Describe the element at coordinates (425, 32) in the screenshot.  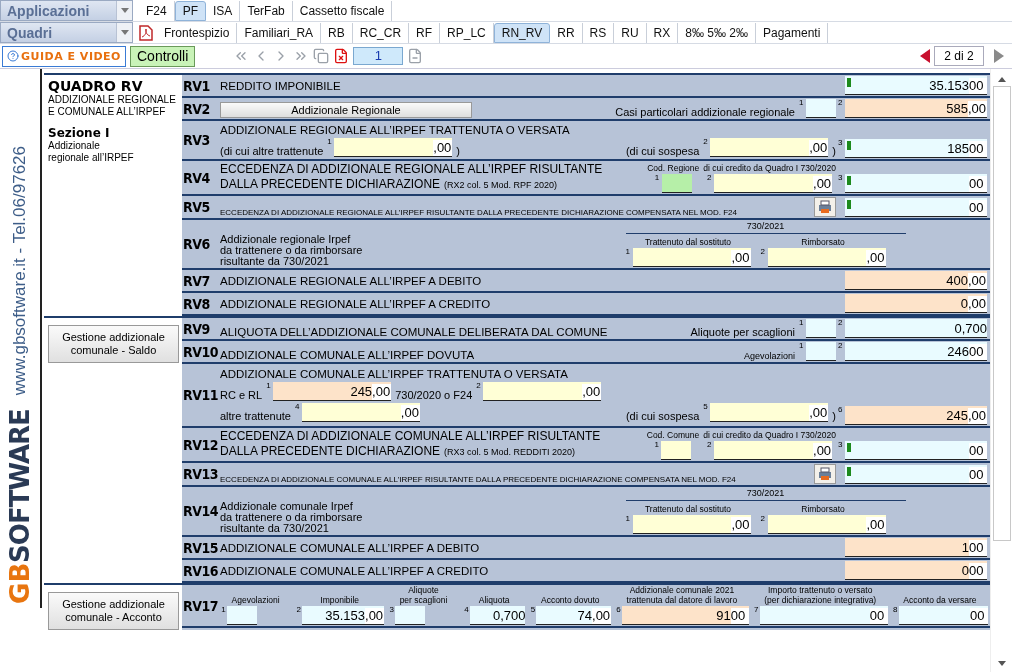
I see `section-tab: RF` at that location.